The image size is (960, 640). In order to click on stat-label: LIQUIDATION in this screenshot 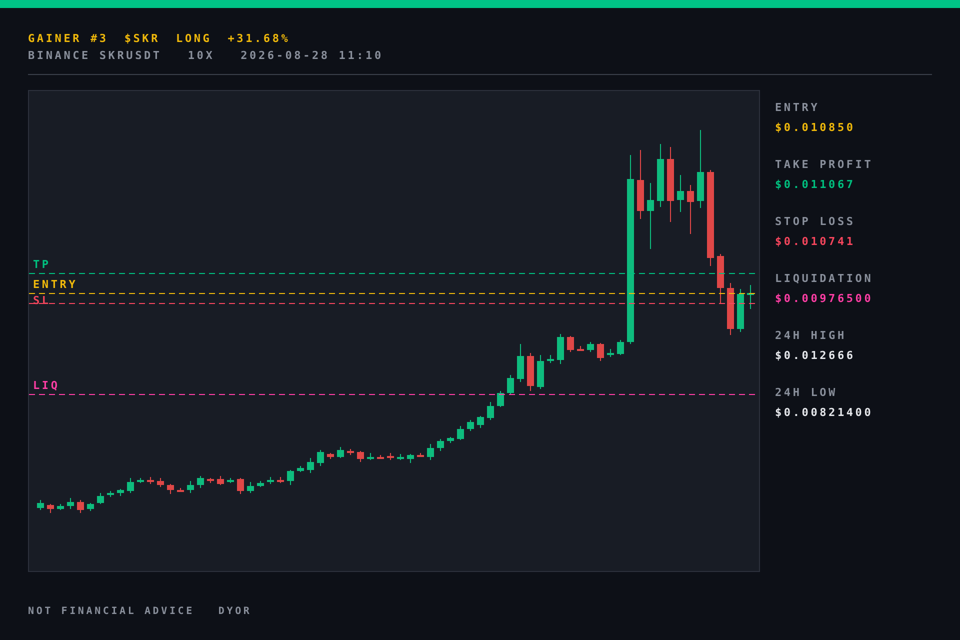, I will do `click(824, 278)`.